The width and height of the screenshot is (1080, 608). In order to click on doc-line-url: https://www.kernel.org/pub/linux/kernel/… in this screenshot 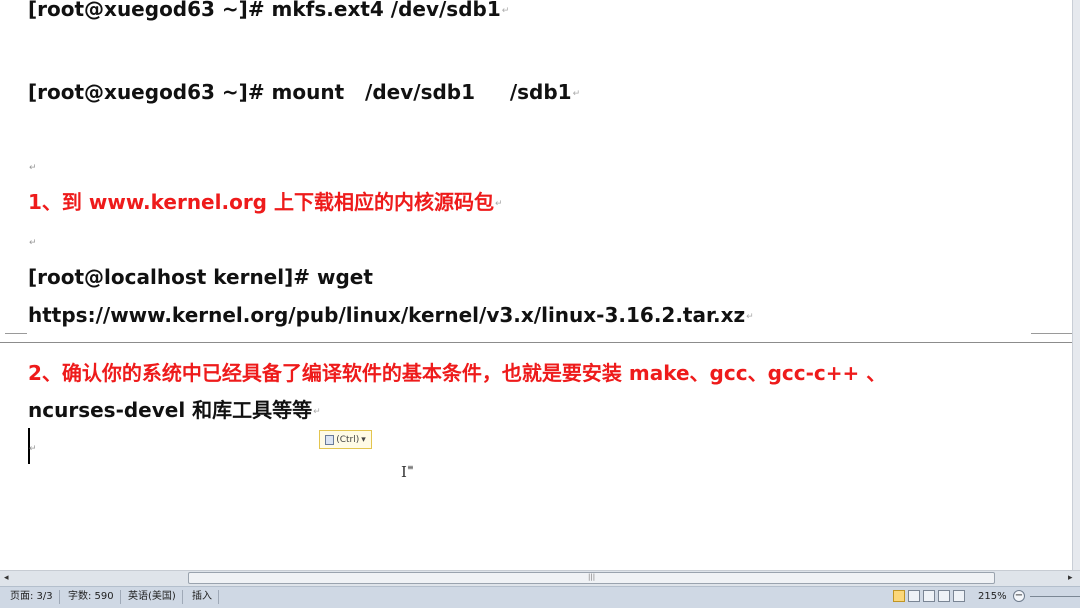, I will do `click(391, 315)`.